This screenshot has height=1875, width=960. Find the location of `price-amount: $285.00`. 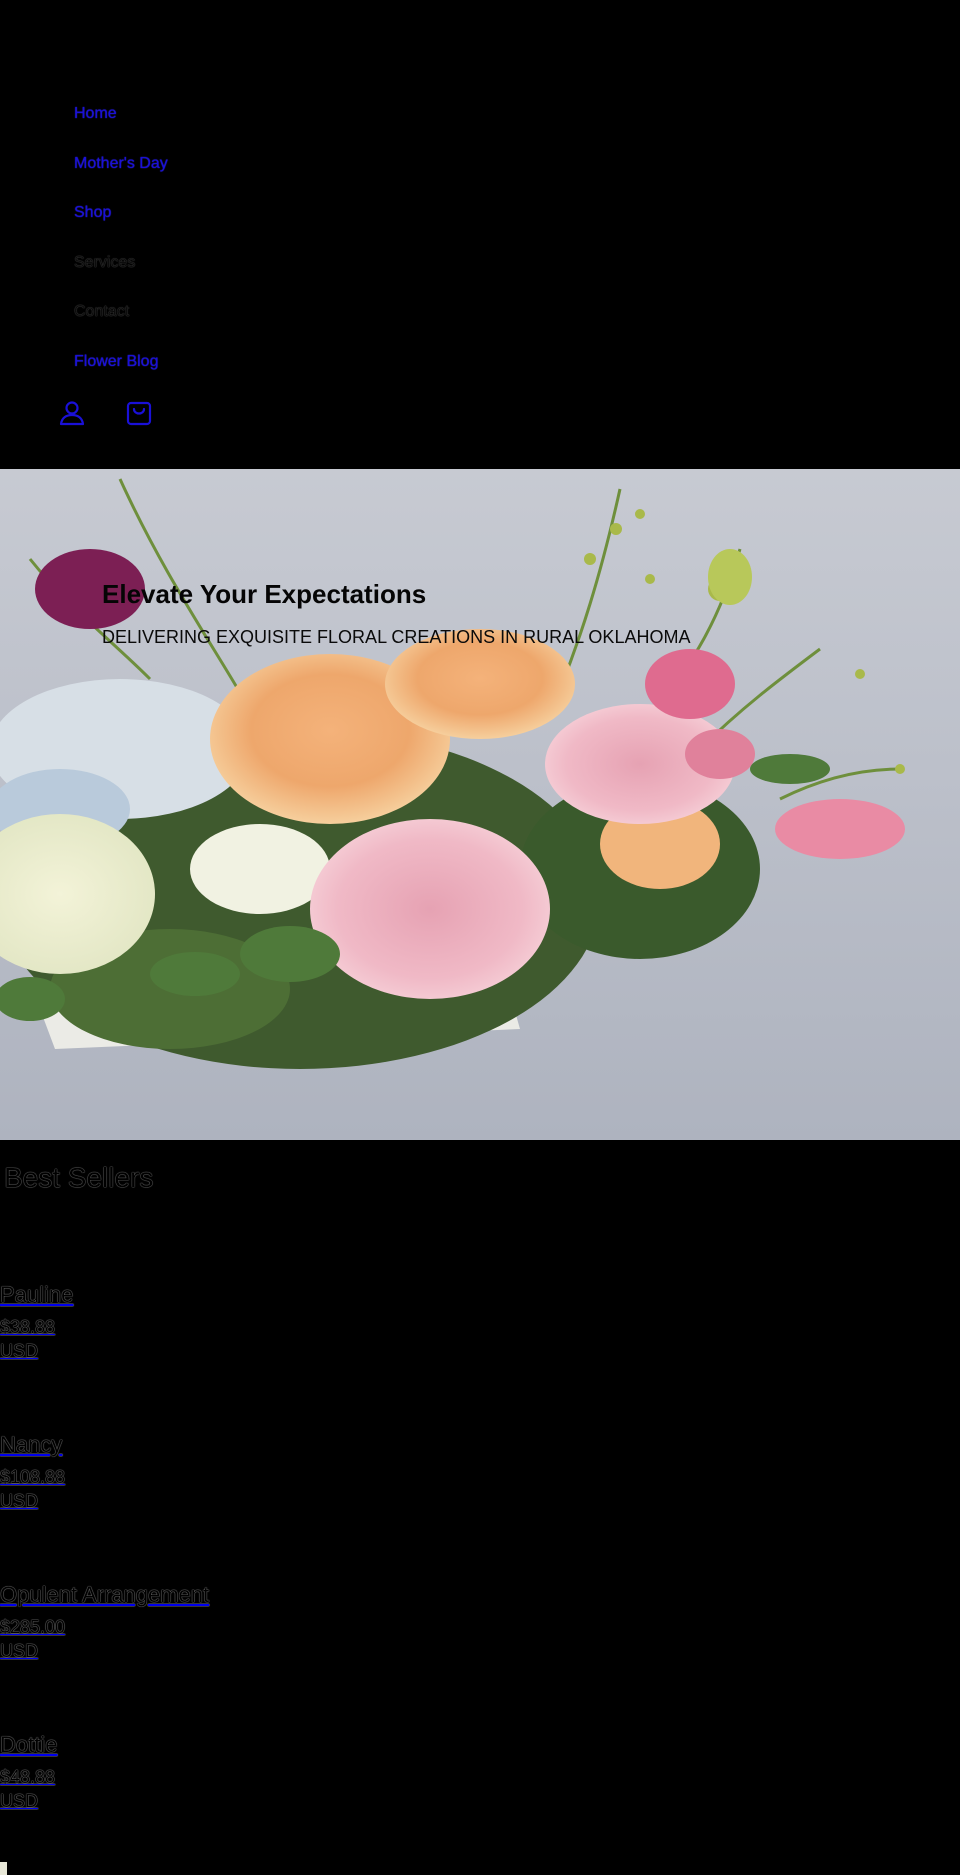

price-amount: $285.00 is located at coordinates (33, 1627).